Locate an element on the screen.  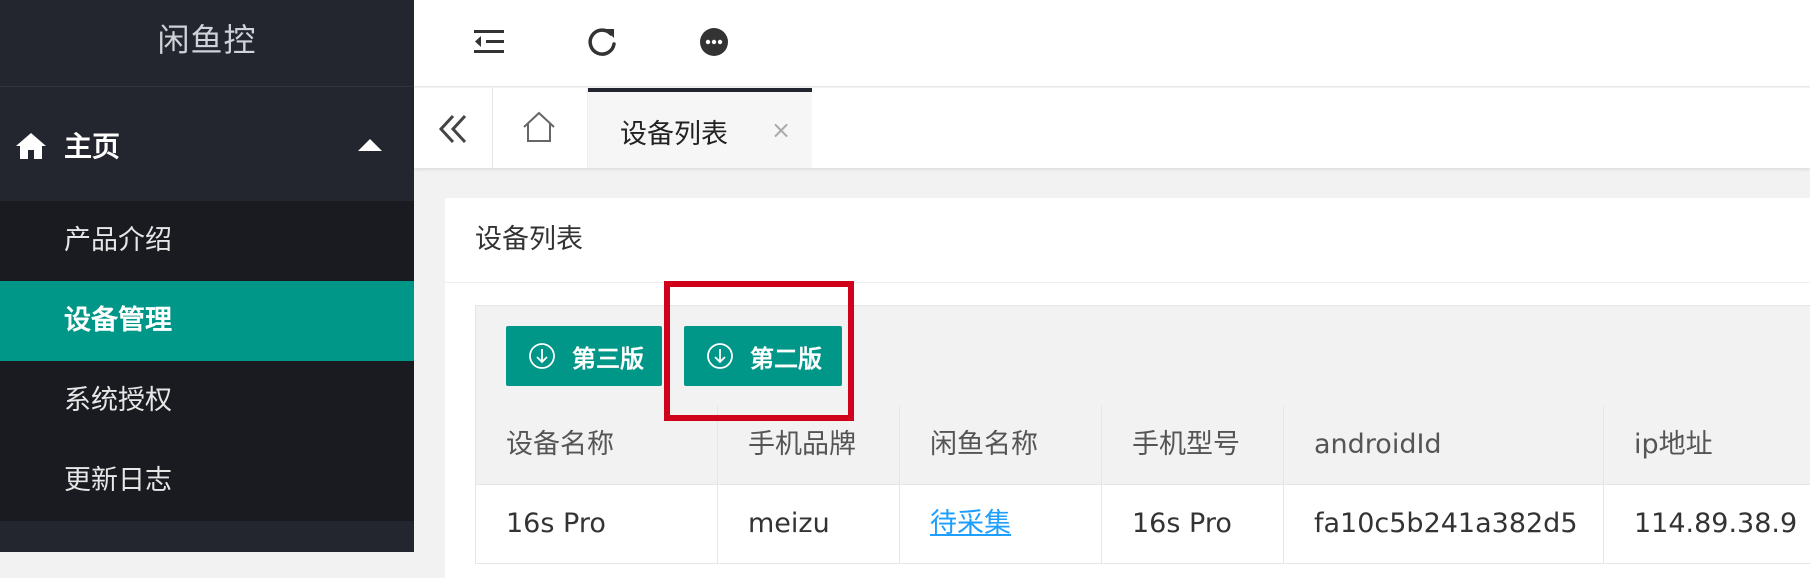
xianyu-name-link: 待采集 is located at coordinates (970, 523).